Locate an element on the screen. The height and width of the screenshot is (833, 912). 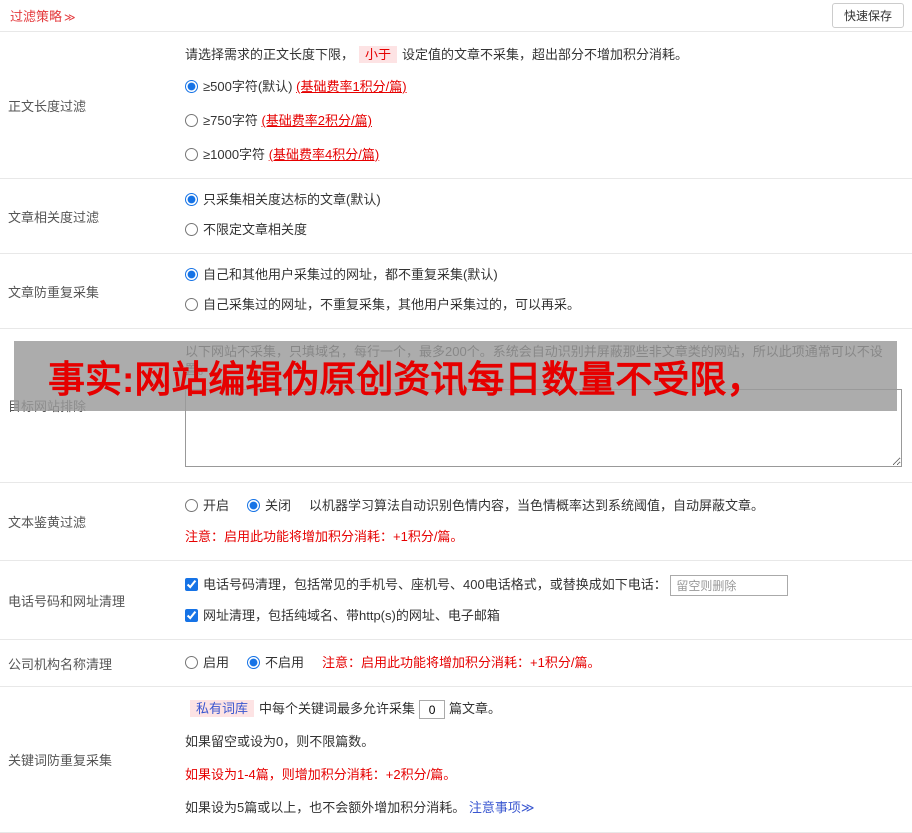
dedup-self-only-option: 自己采集过的网址，不重复采集，其他用户采集过的，可以再采。 is located at coordinates (543, 305).